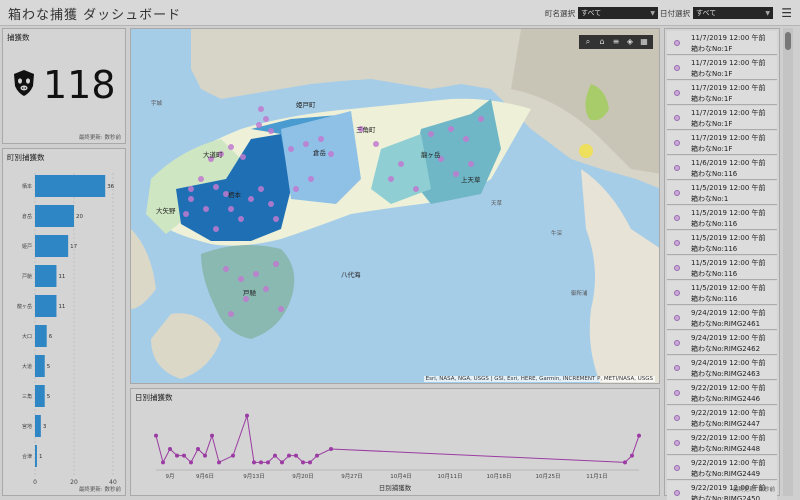 The width and height of the screenshot is (800, 500). I want to click on list-item: 9/22/2019 12:00 午前 箱わなNo:RIMG2448, so click(722, 443).